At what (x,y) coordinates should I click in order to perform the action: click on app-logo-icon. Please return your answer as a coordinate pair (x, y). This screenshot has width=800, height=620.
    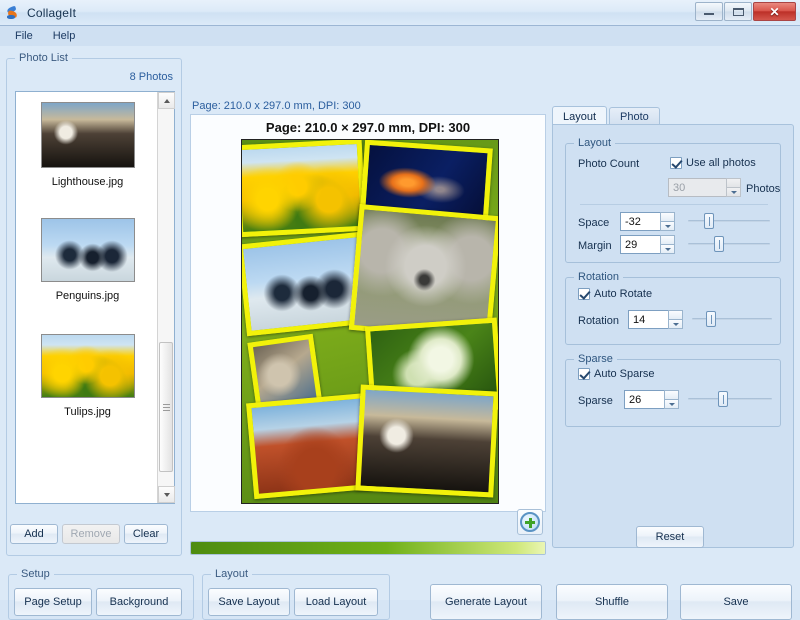
    Looking at the image, I should click on (14, 13).